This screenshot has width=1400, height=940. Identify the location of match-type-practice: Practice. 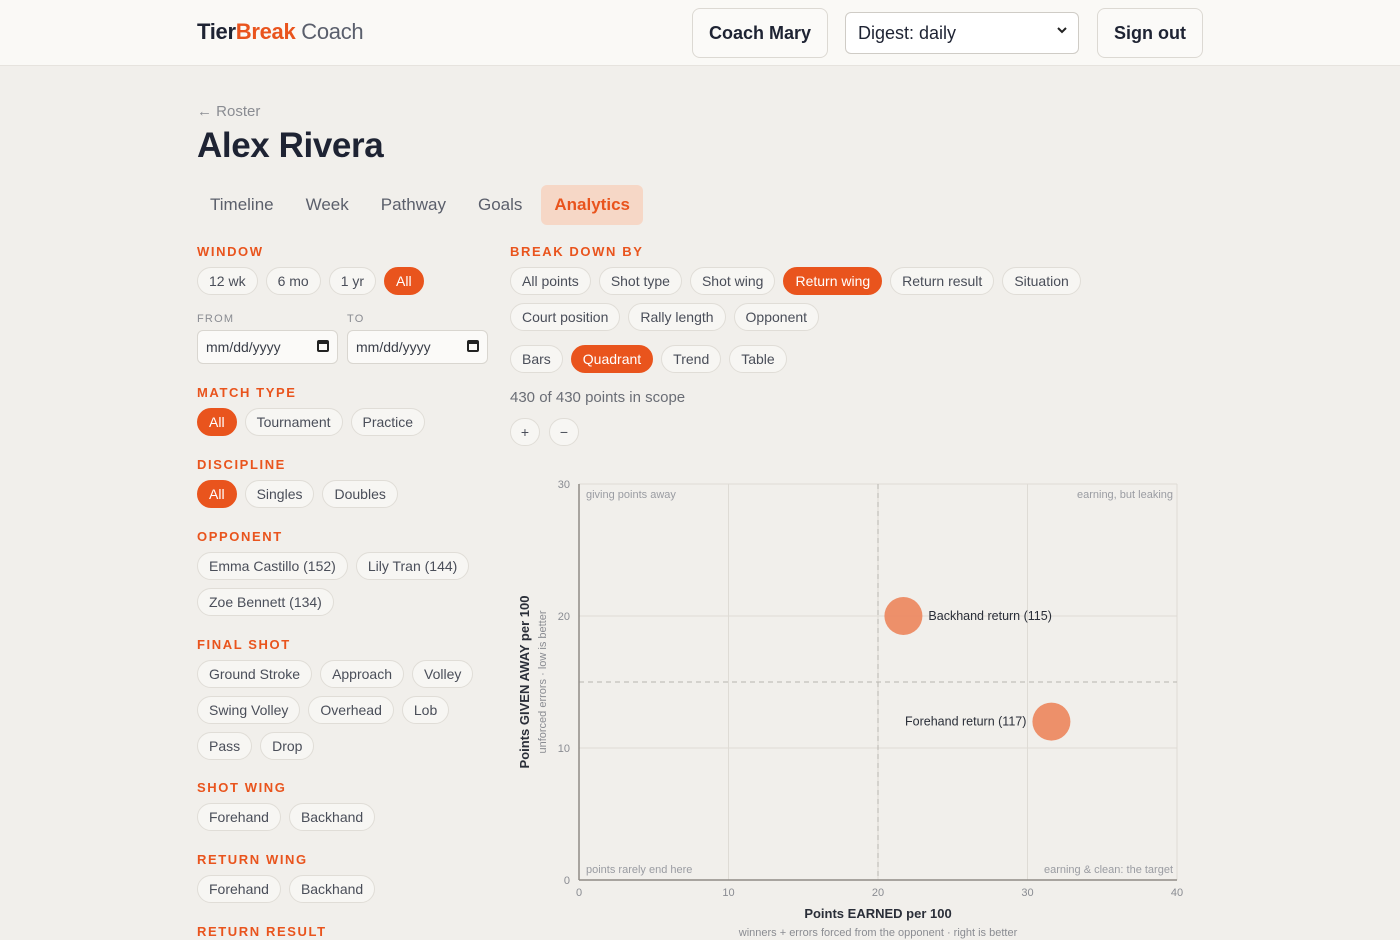
(388, 422).